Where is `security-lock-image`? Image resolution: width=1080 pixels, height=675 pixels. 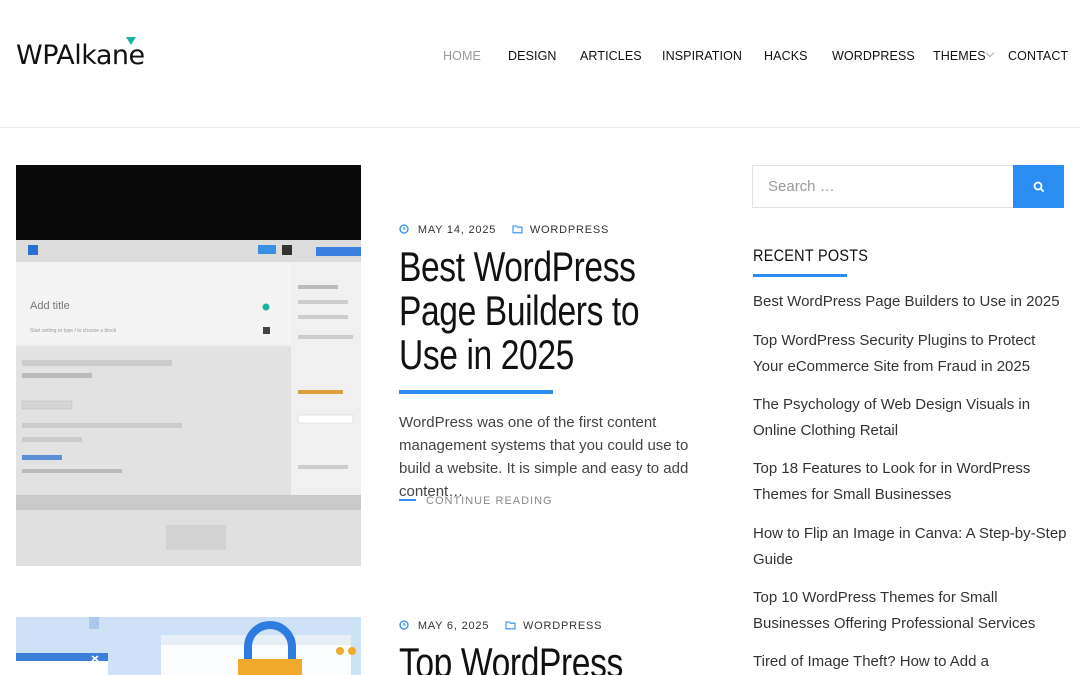 security-lock-image is located at coordinates (188, 646).